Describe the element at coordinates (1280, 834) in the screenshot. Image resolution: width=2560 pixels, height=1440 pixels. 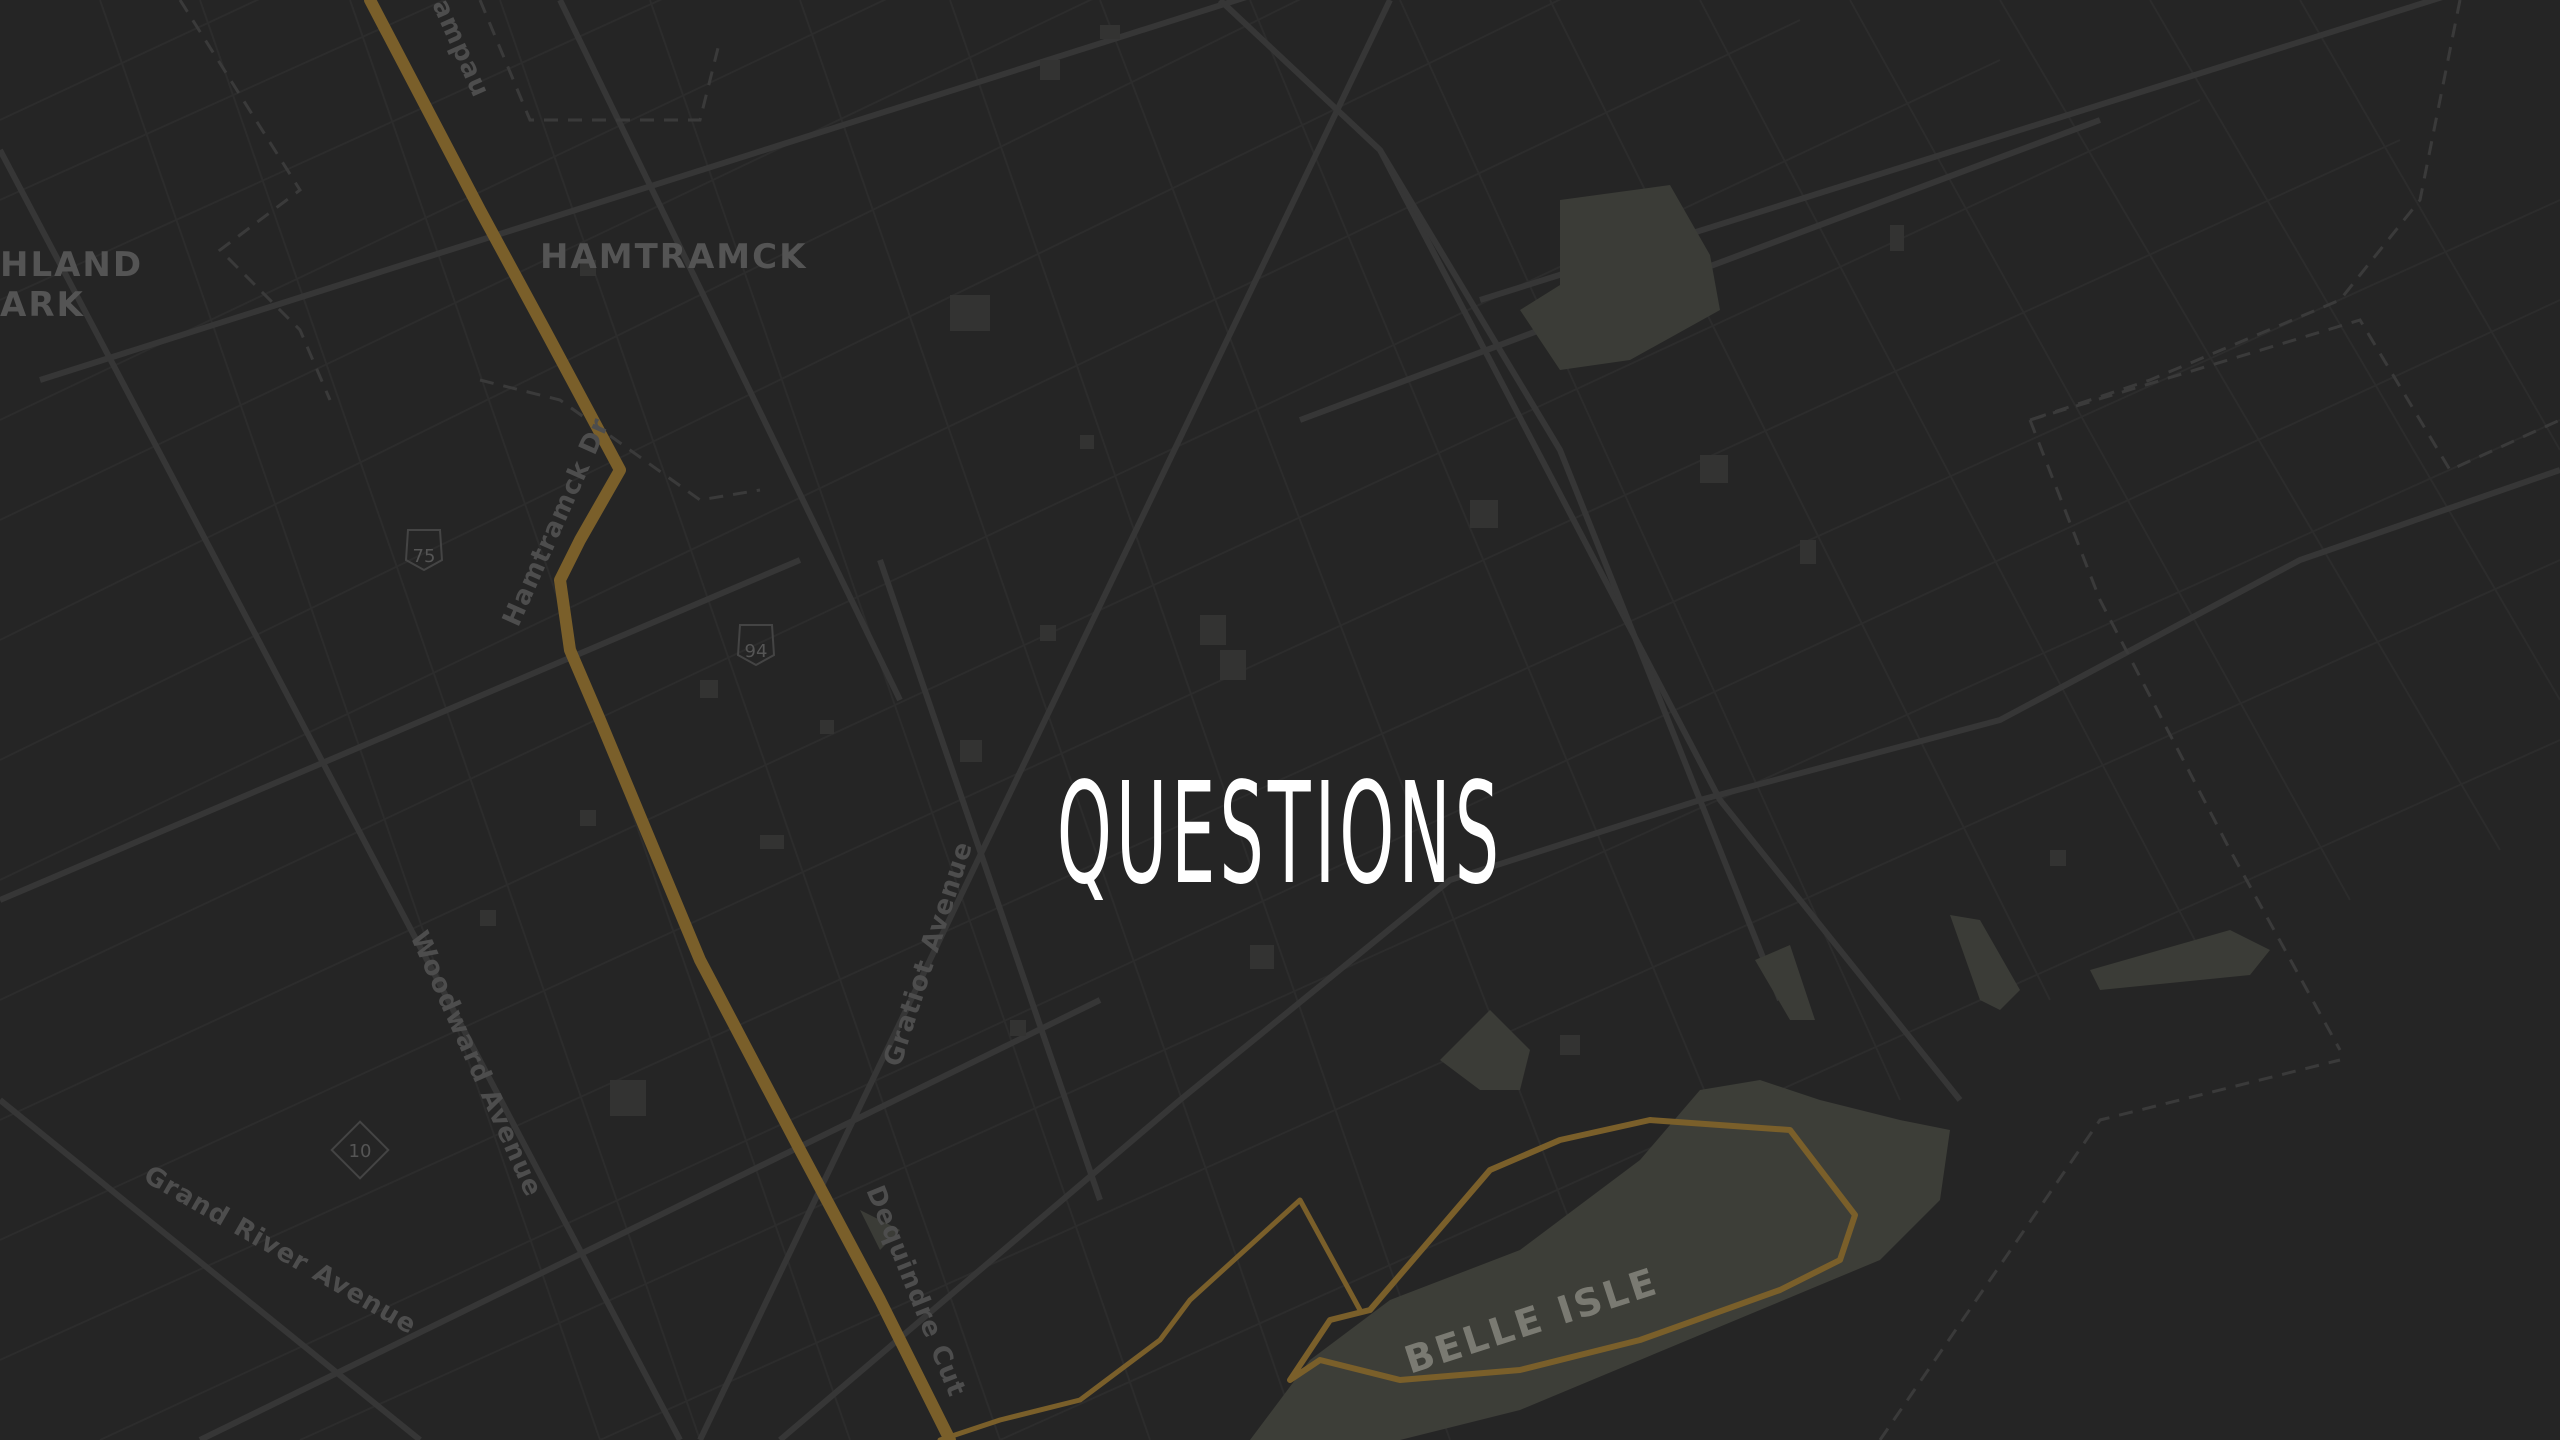
I see `slide-title: QUESTIONS` at that location.